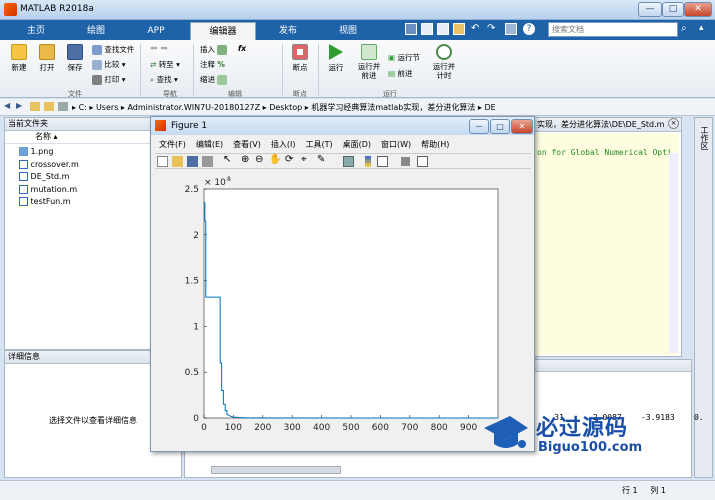 The width and height of the screenshot is (715, 500). I want to click on menu-help: 帮助(H), so click(435, 144).